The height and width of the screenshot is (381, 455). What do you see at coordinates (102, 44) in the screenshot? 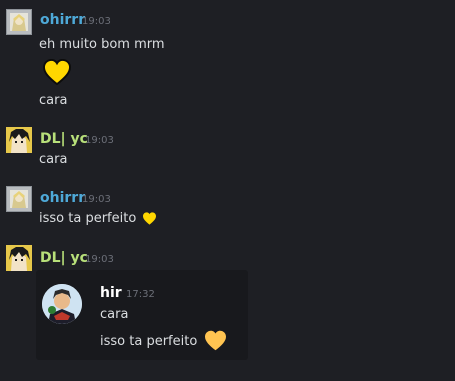
I see `message-text: eh muito bom mrm` at bounding box center [102, 44].